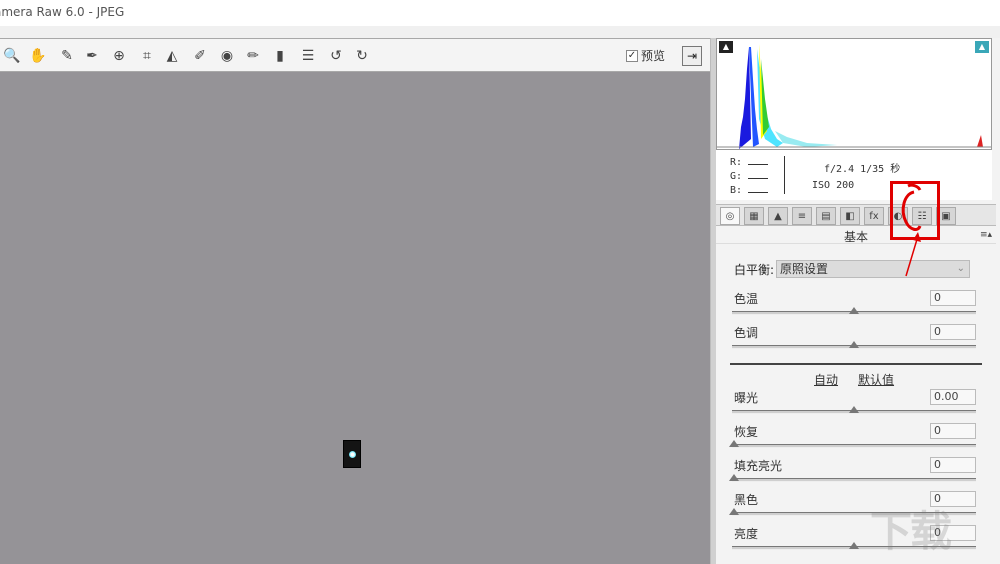  Describe the element at coordinates (862, 169) in the screenshot. I see `aperture-shutter: f/2.4 1/35 秒` at that location.